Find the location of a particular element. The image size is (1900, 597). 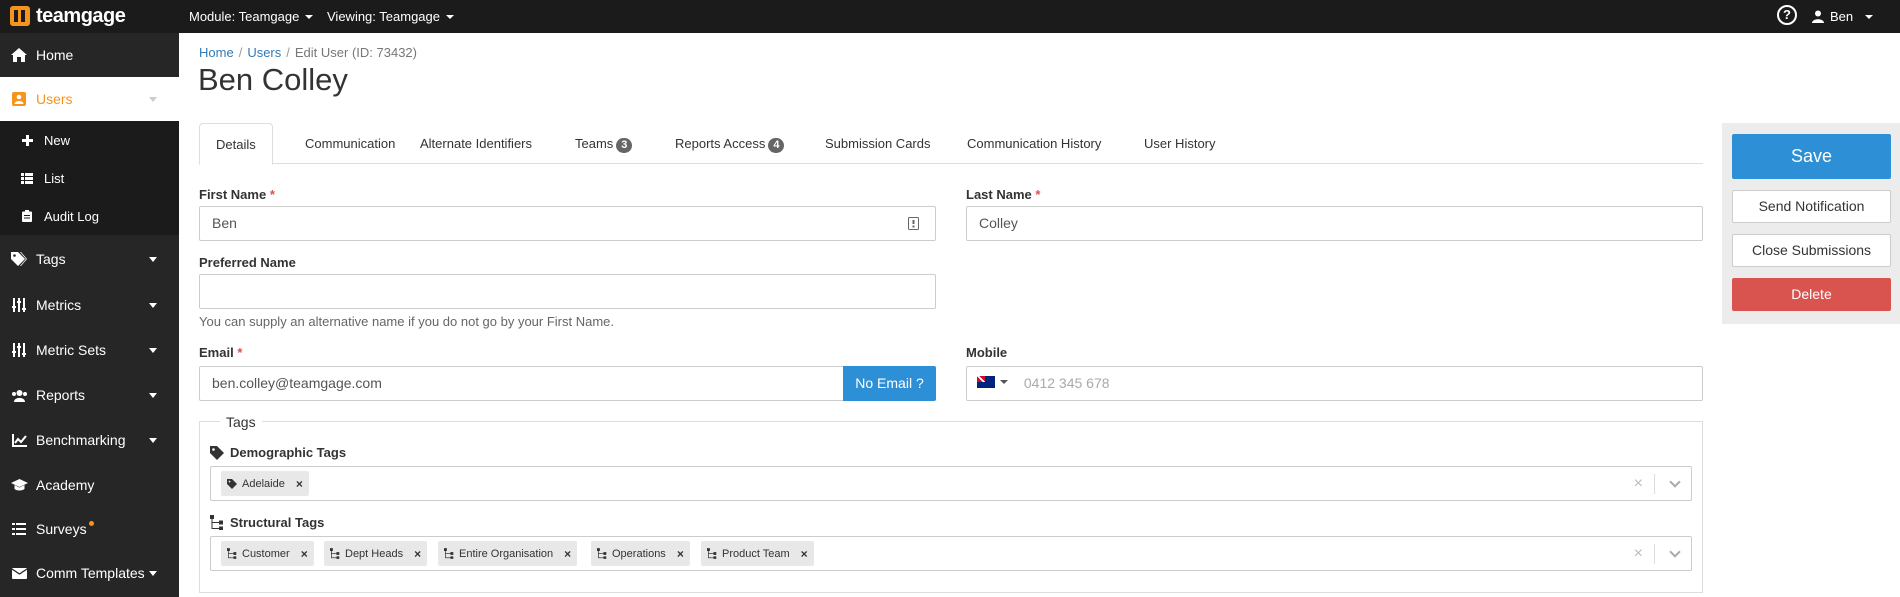

sidebar-subitem-audit-log: Audit Log is located at coordinates (89, 216).